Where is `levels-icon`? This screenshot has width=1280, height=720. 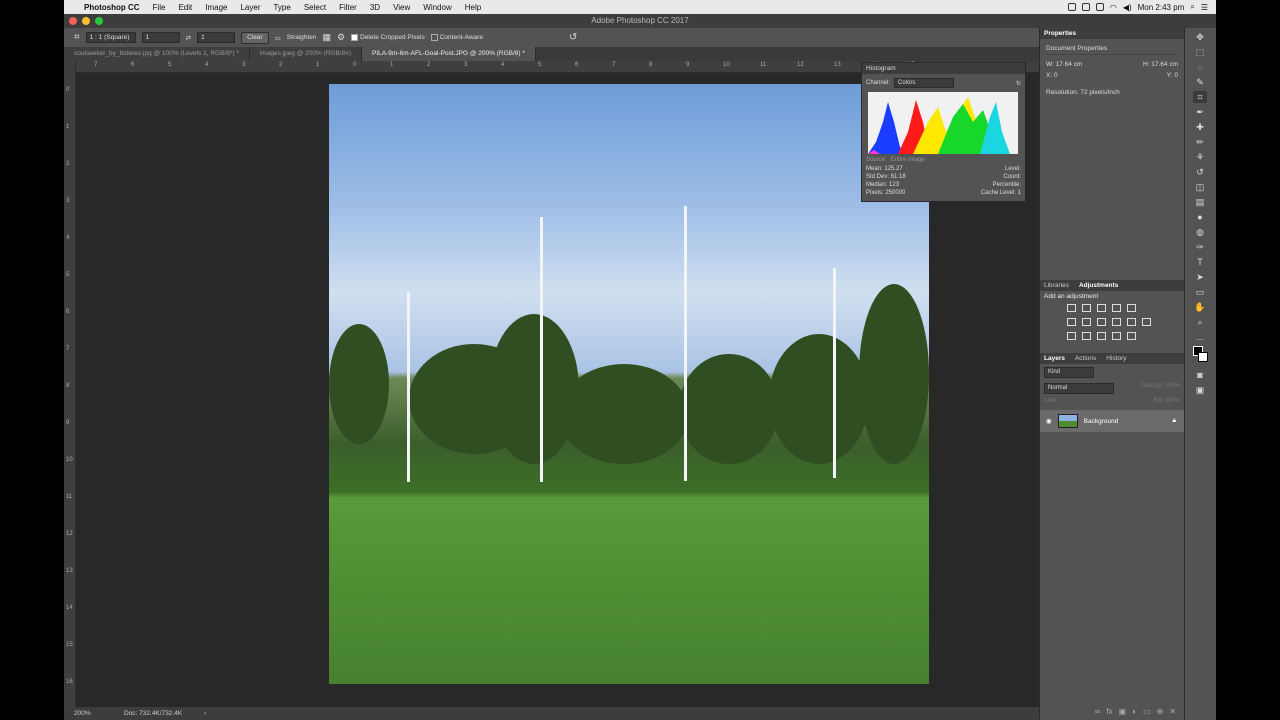 levels-icon is located at coordinates (1086, 308).